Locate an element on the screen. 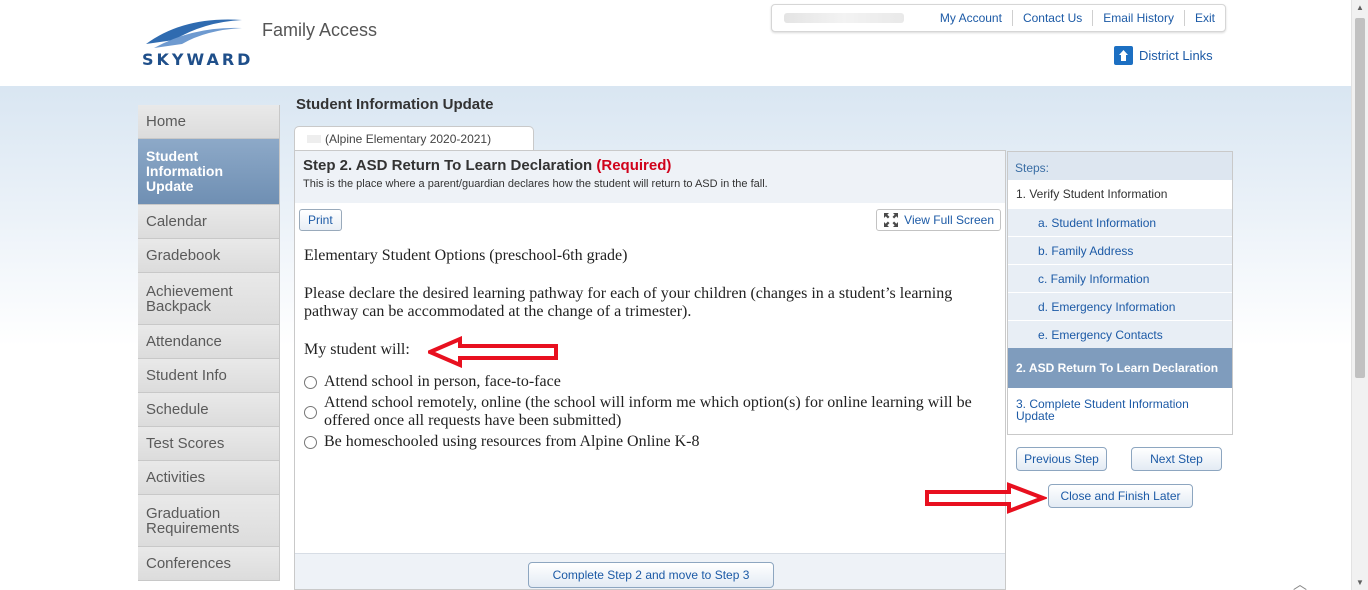  contact-us-link: Contact Us is located at coordinates (1051, 18).